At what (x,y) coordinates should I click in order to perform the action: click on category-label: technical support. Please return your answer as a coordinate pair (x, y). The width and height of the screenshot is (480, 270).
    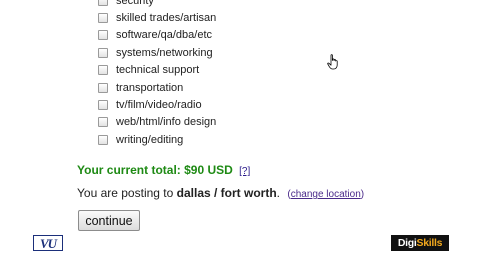
    Looking at the image, I should click on (158, 70).